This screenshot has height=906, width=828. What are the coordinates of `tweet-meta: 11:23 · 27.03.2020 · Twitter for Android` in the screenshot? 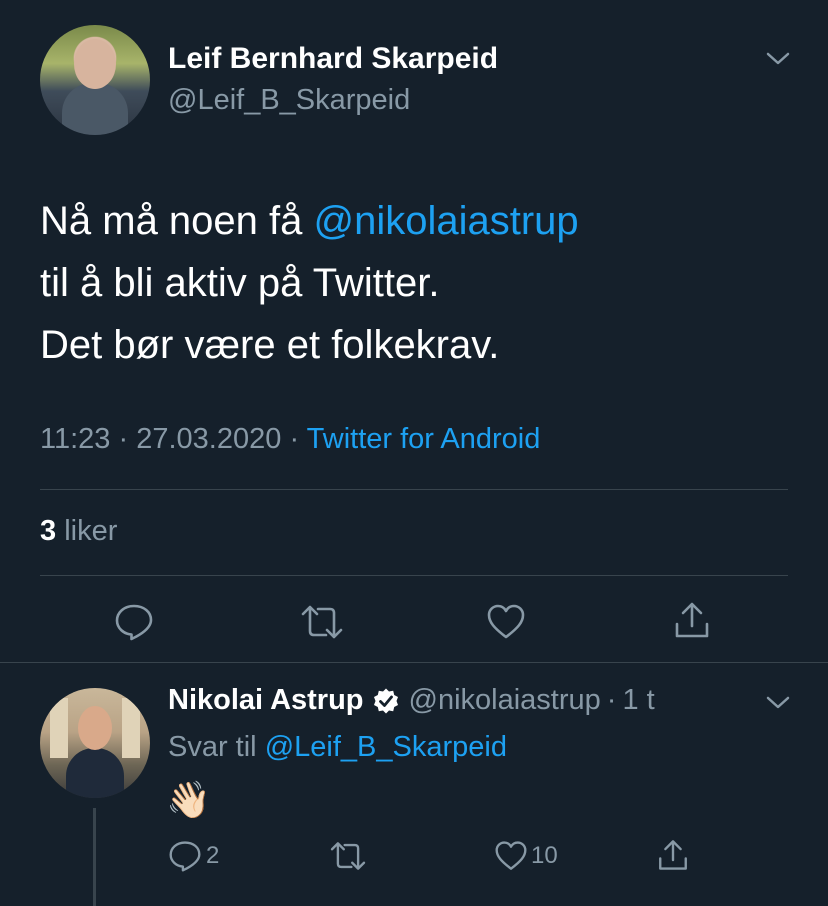 It's located at (290, 439).